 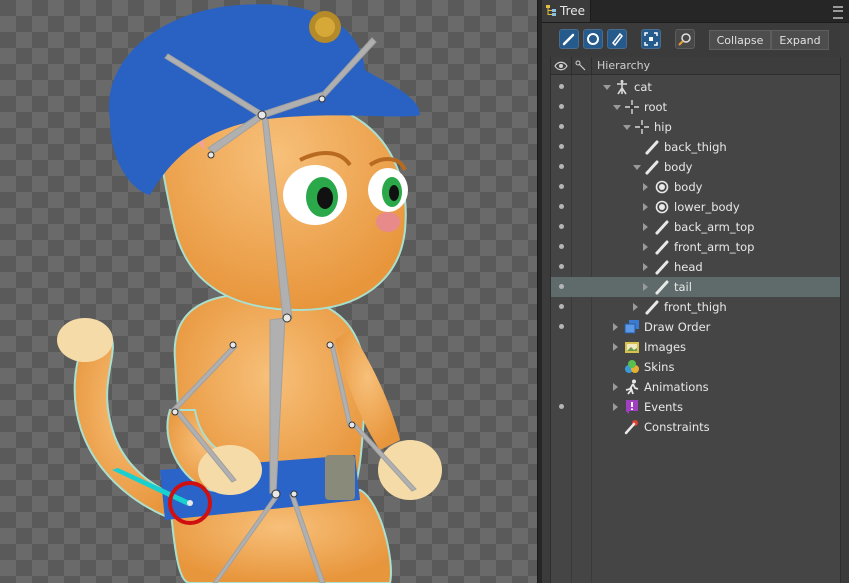 I want to click on tree-node-label: tail, so click(x=683, y=287).